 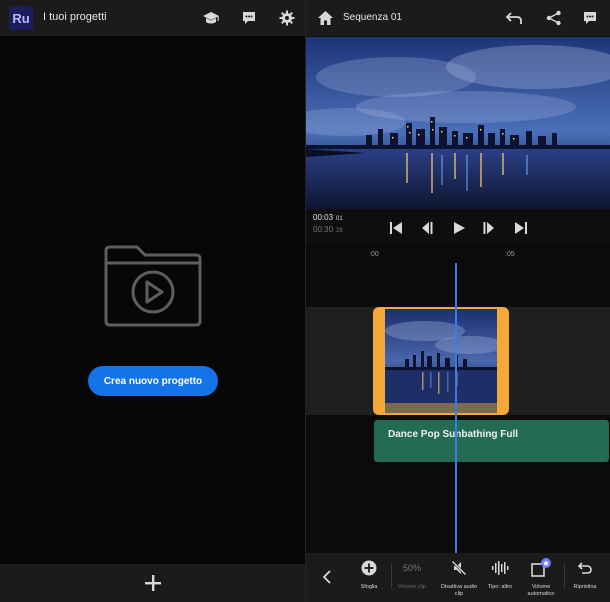 I want to click on empty-folder-icon, so click(x=153, y=286).